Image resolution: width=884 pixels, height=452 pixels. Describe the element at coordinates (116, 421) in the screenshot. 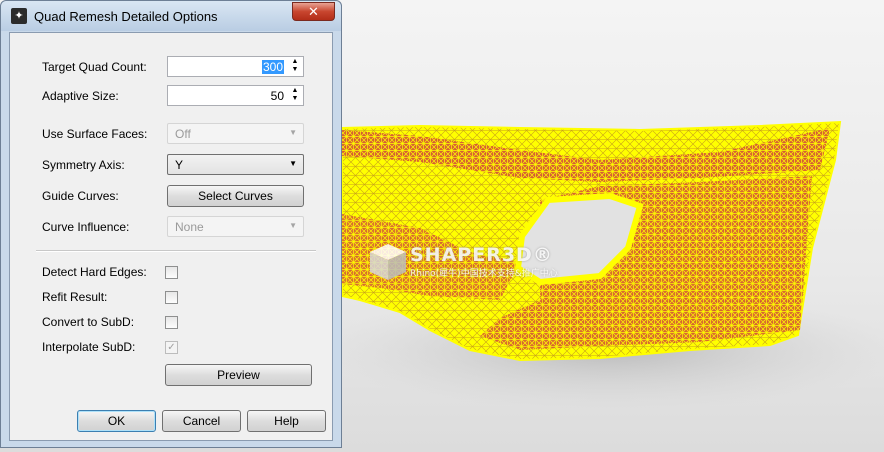

I see `ok-button: OK` at that location.